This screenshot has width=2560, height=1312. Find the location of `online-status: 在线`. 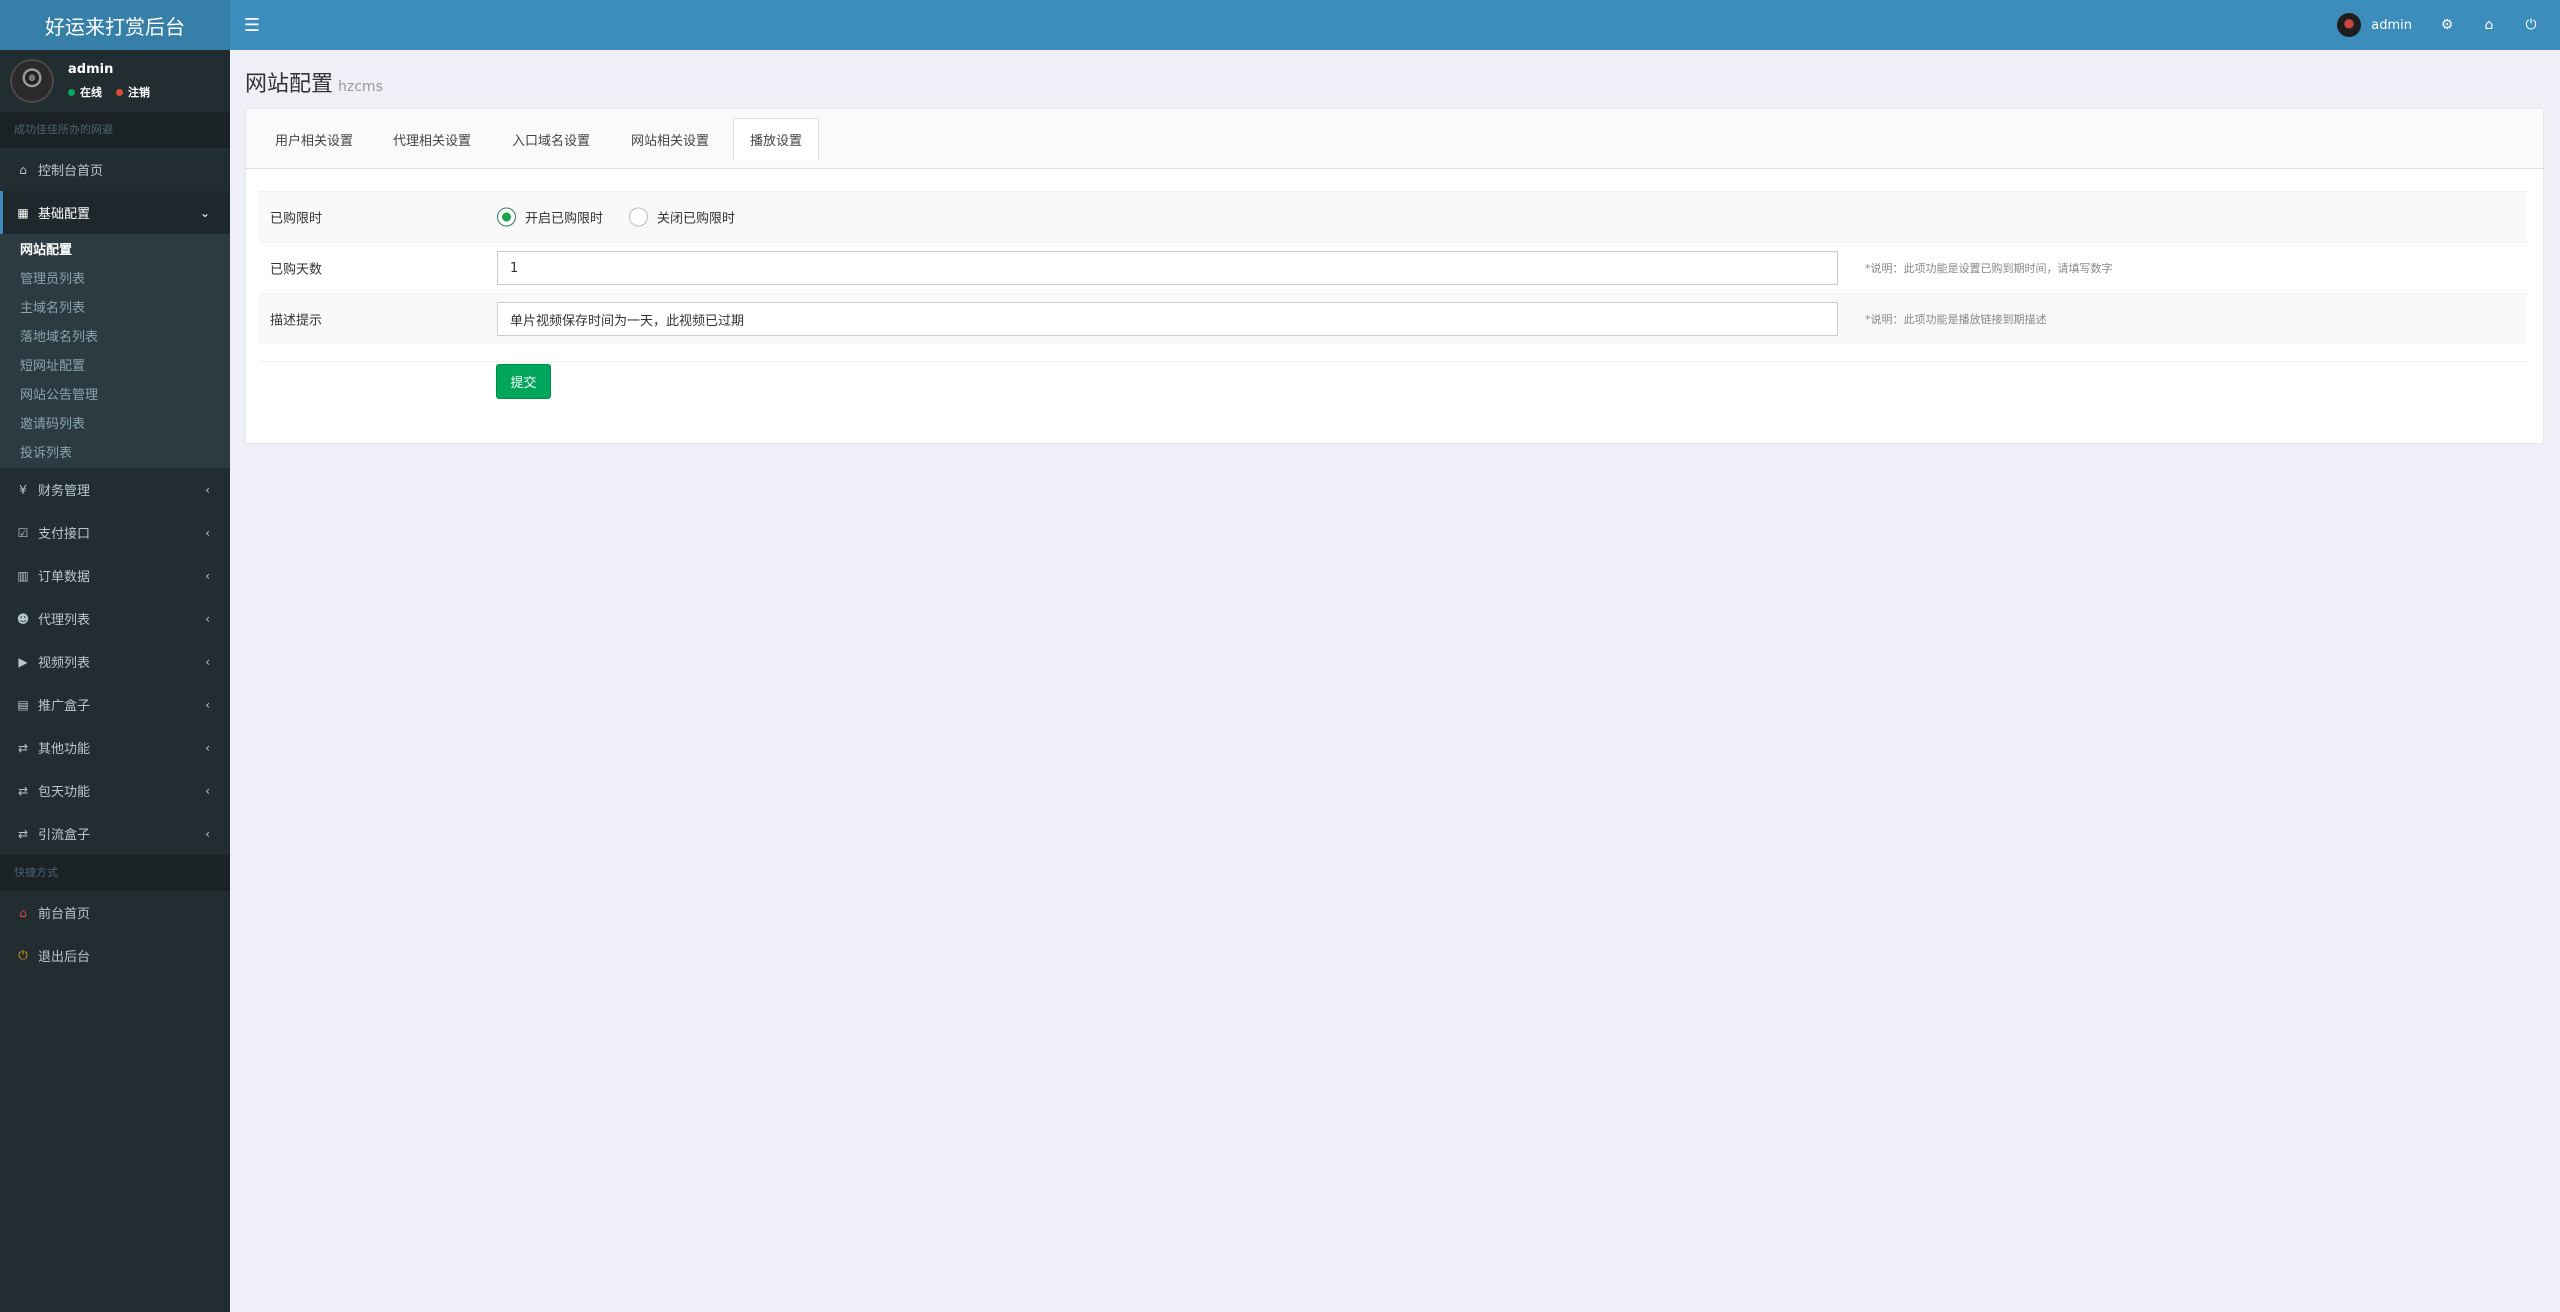

online-status: 在线 is located at coordinates (85, 92).